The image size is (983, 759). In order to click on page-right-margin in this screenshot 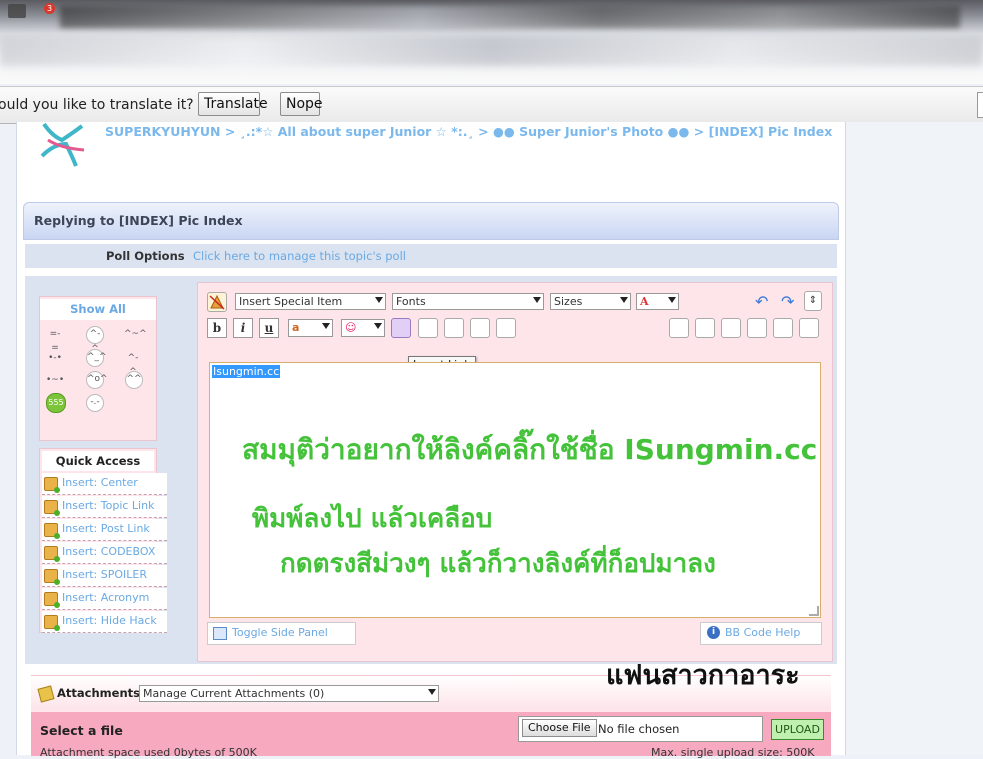, I will do `click(914, 438)`.